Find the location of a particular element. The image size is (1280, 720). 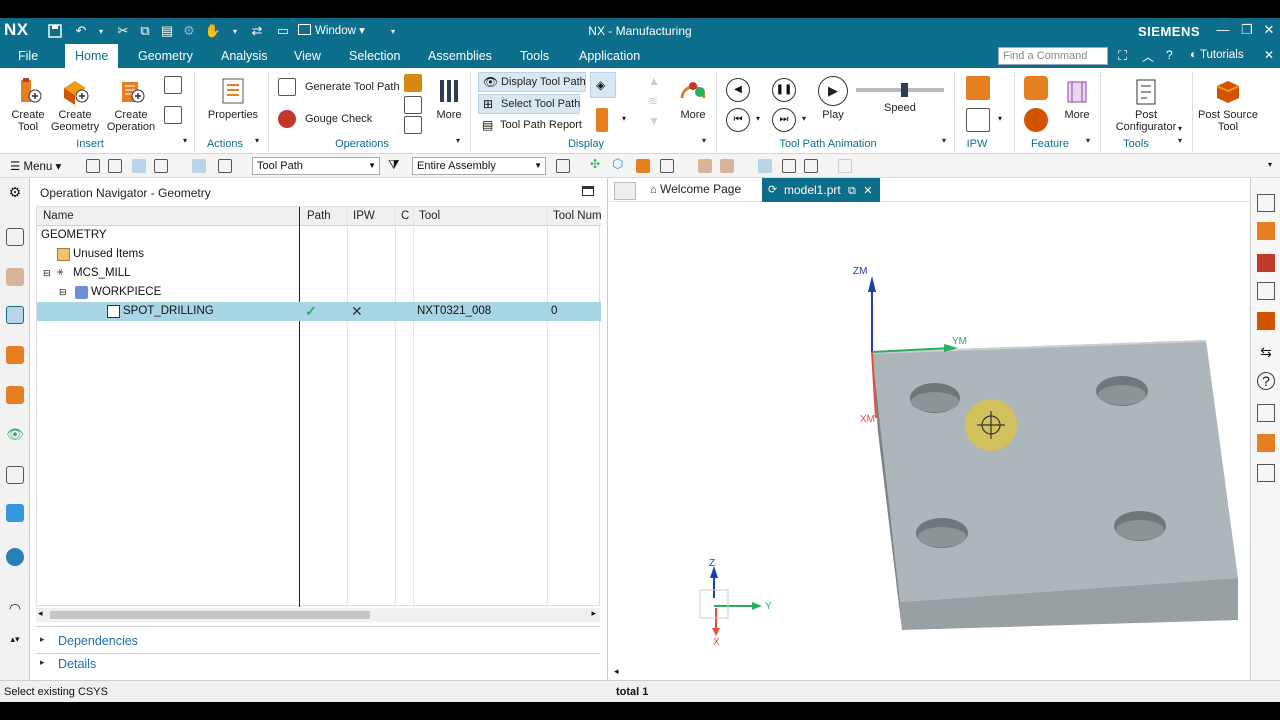

column-header-c: C is located at coordinates (405, 216).